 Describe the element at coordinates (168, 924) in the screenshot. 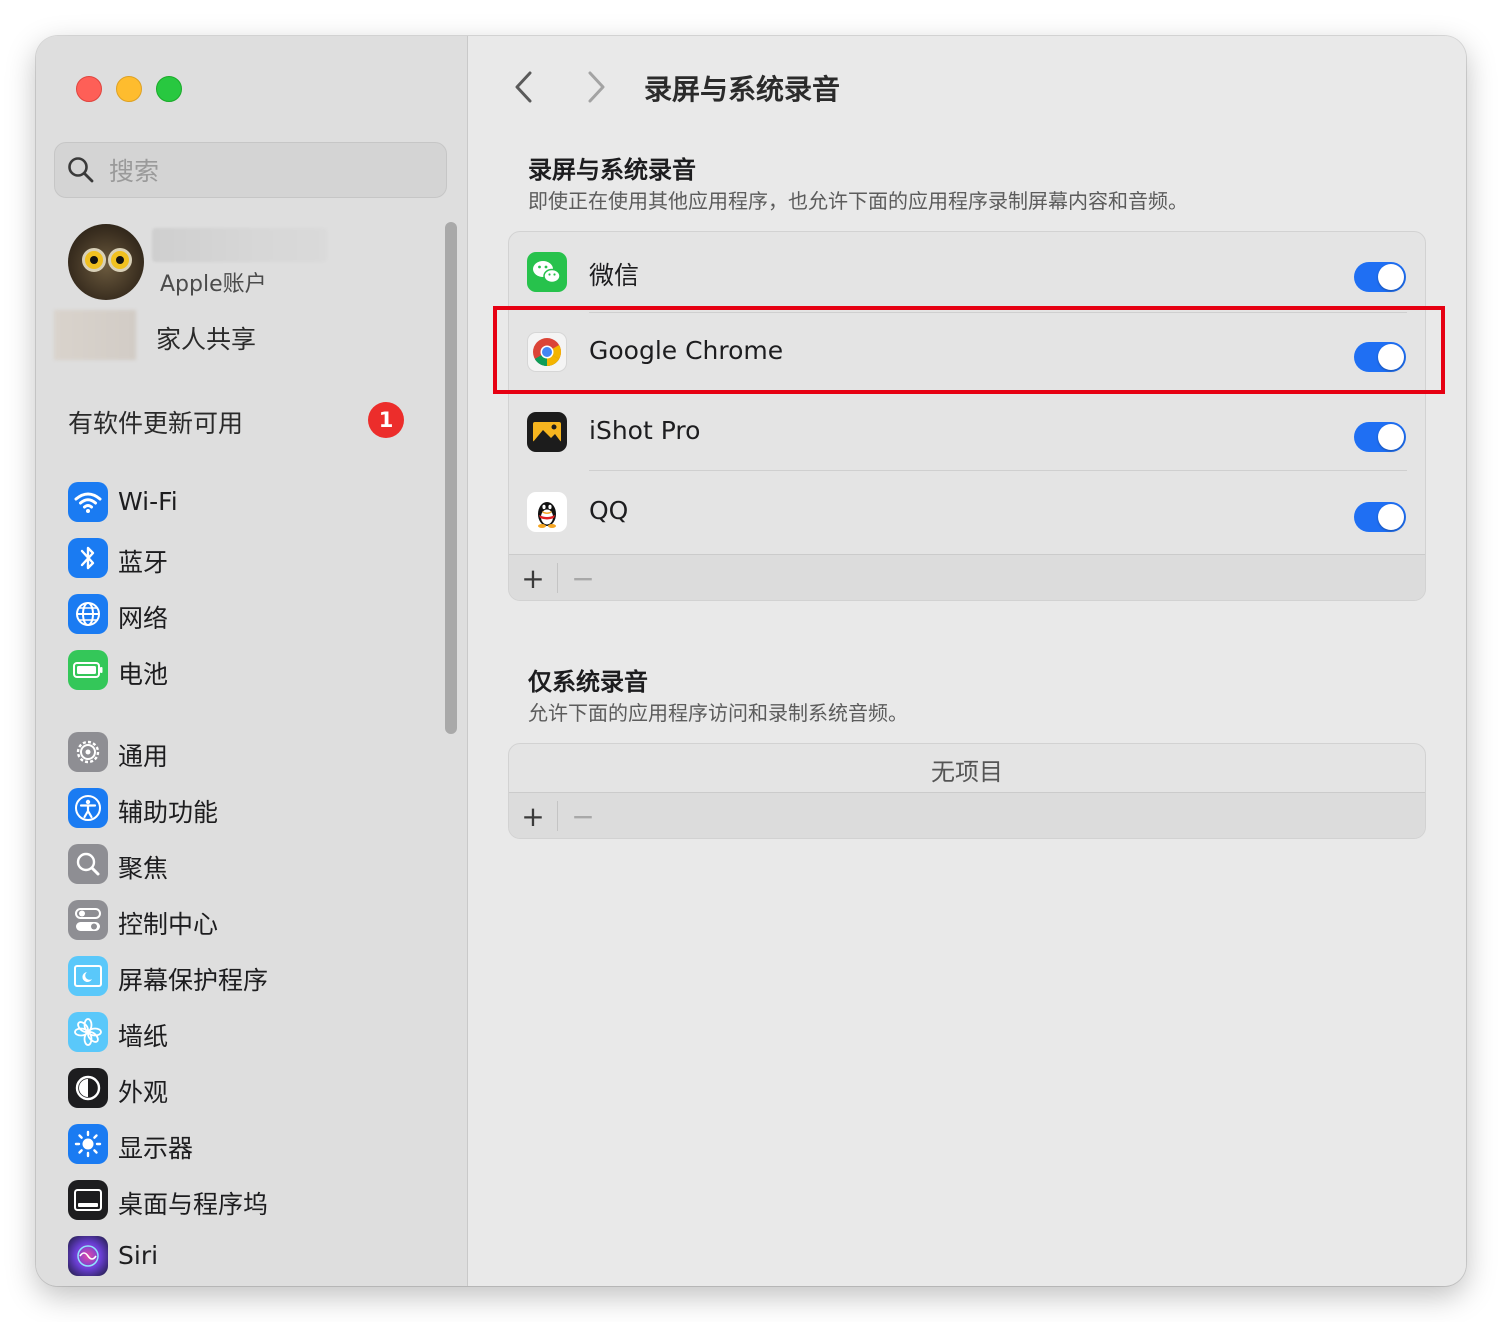

I see `sidebar-item-label: 控制中心` at that location.